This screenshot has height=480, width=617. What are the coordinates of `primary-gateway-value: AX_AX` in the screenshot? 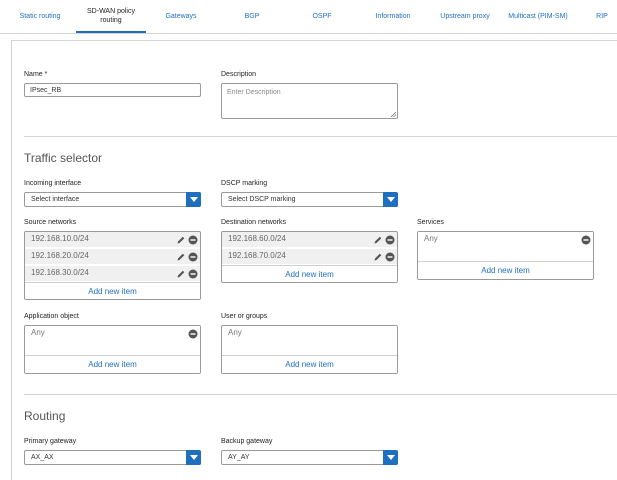 It's located at (42, 457).